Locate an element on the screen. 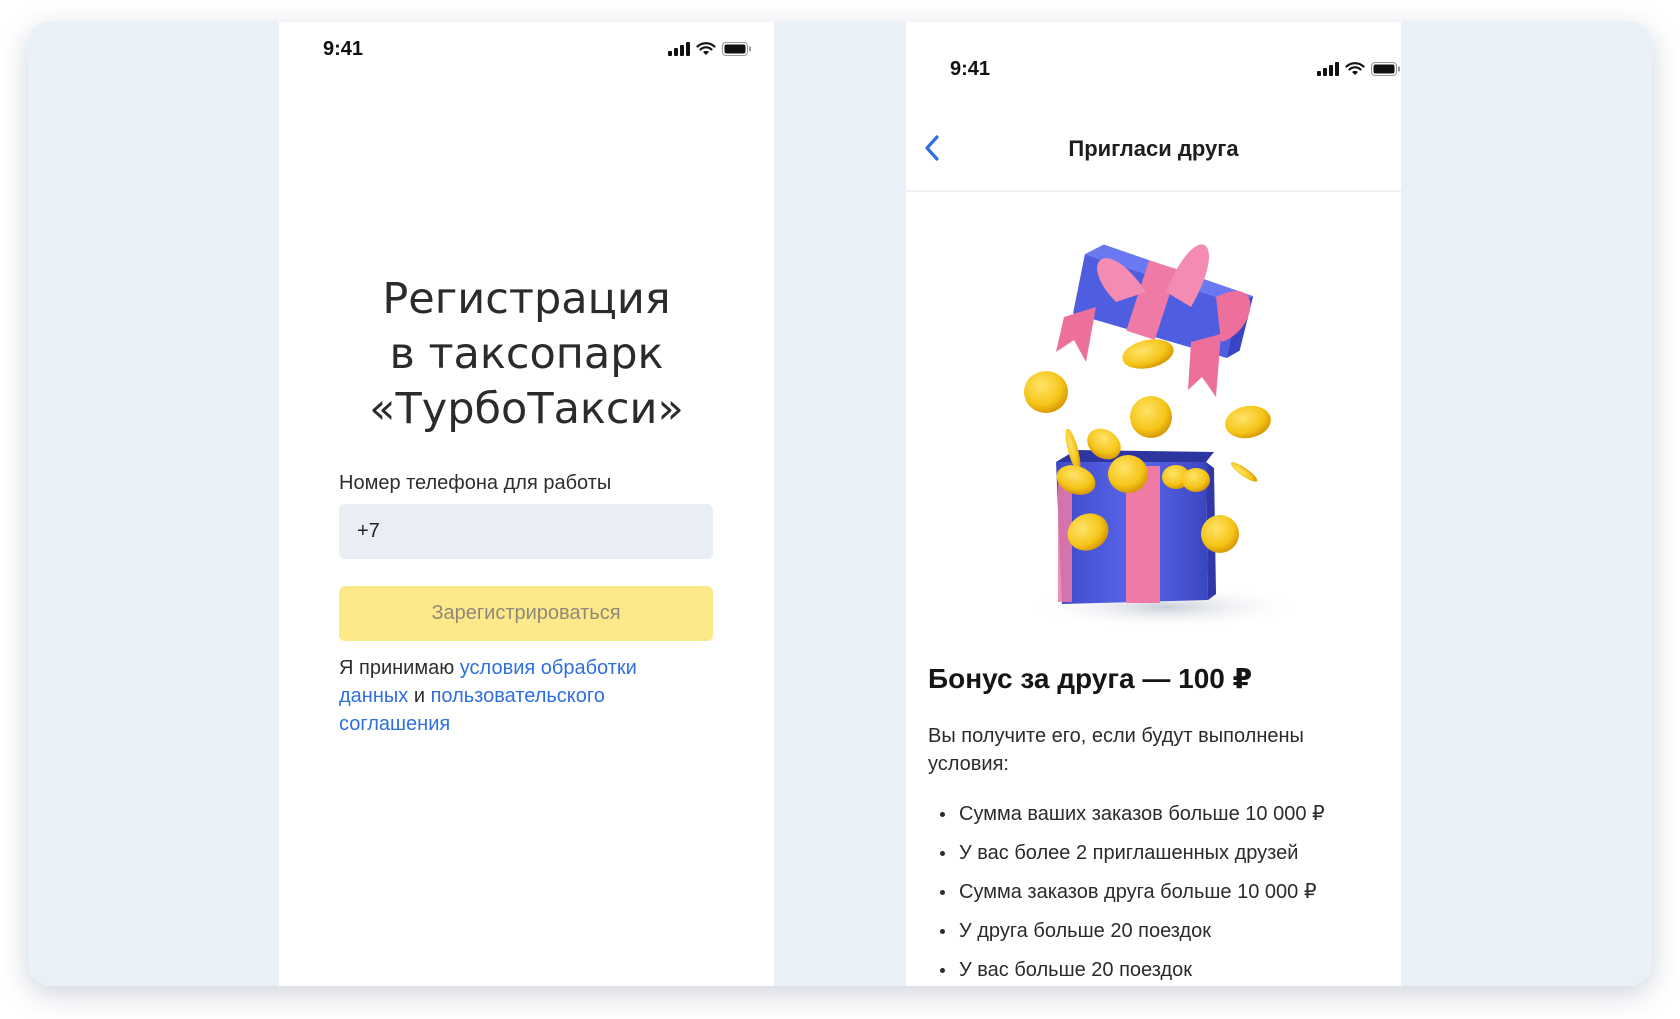  registration-title: Регистрация в таксопарк «ТурбоТакси» is located at coordinates (526, 354).